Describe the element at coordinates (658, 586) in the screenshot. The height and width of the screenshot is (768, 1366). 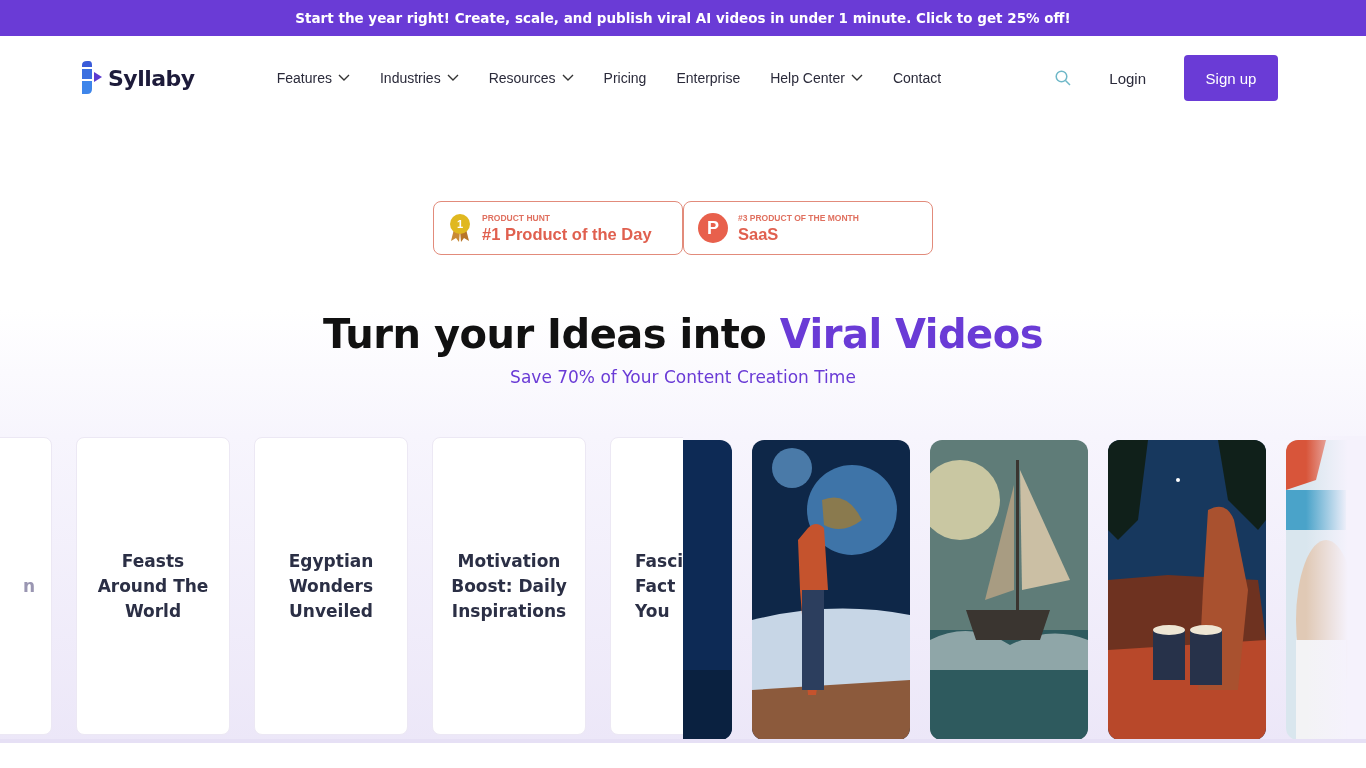
I see `topic-title: Fasci Fact You` at that location.